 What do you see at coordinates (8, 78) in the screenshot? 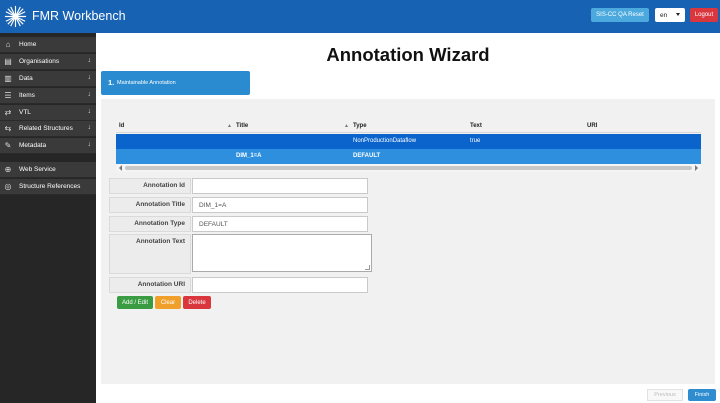
I see `bar-chart-icon: ▥` at bounding box center [8, 78].